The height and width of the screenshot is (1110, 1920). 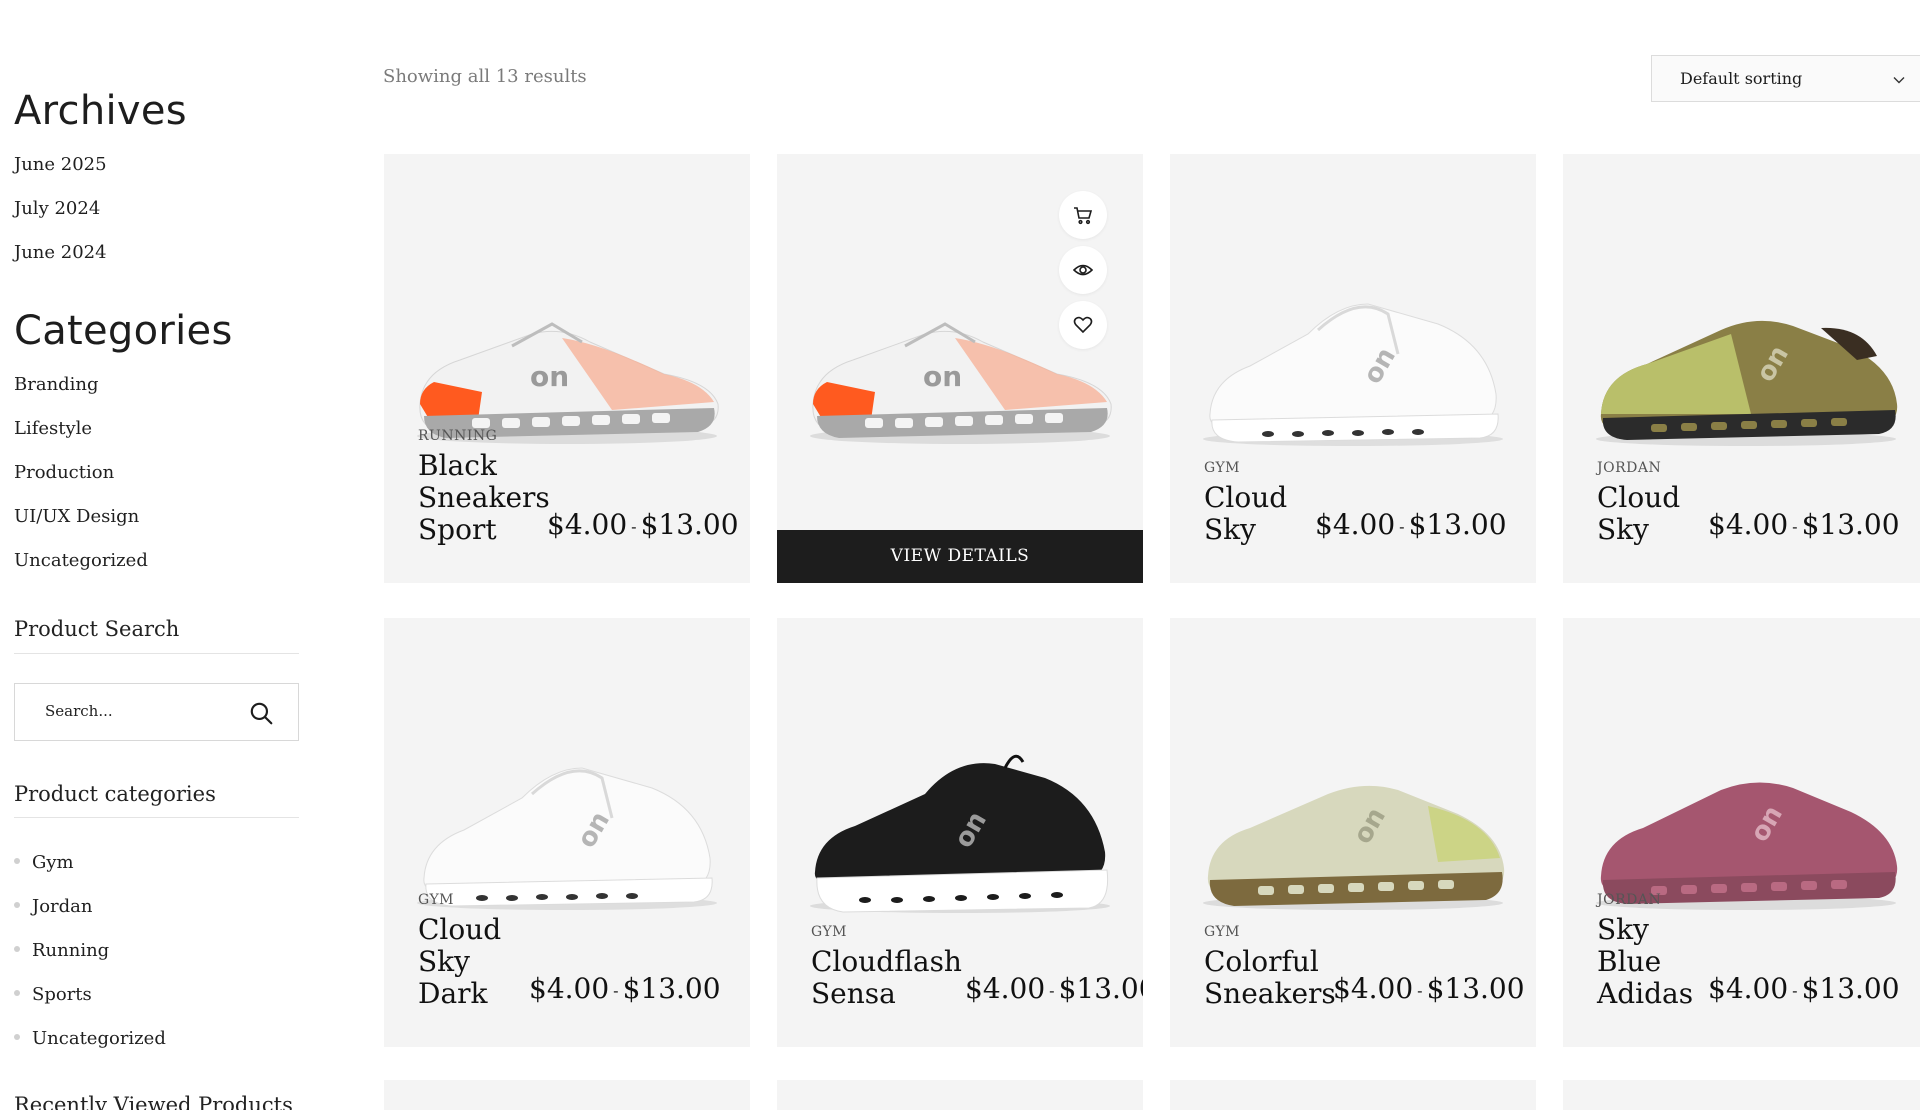 I want to click on view-details-button: VIEW DETAILS, so click(x=960, y=556).